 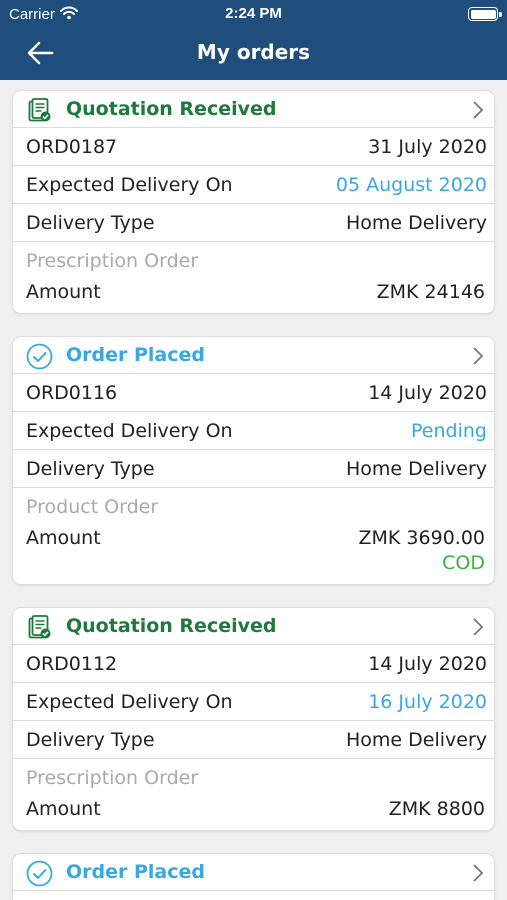 What do you see at coordinates (421, 538) in the screenshot?
I see `amount-value: ZMK 3690.00` at bounding box center [421, 538].